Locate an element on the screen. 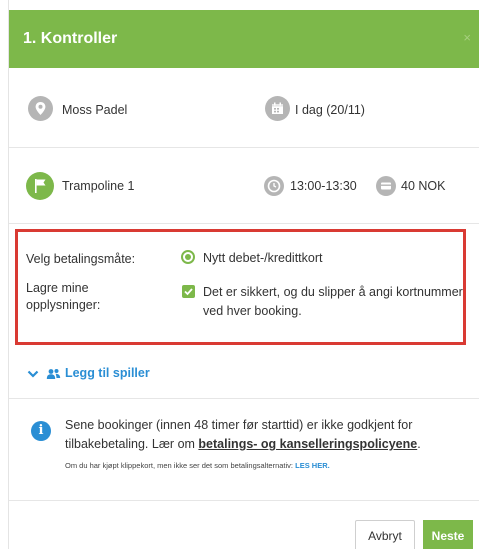  add-player-label: Legg til spiller is located at coordinates (107, 373).